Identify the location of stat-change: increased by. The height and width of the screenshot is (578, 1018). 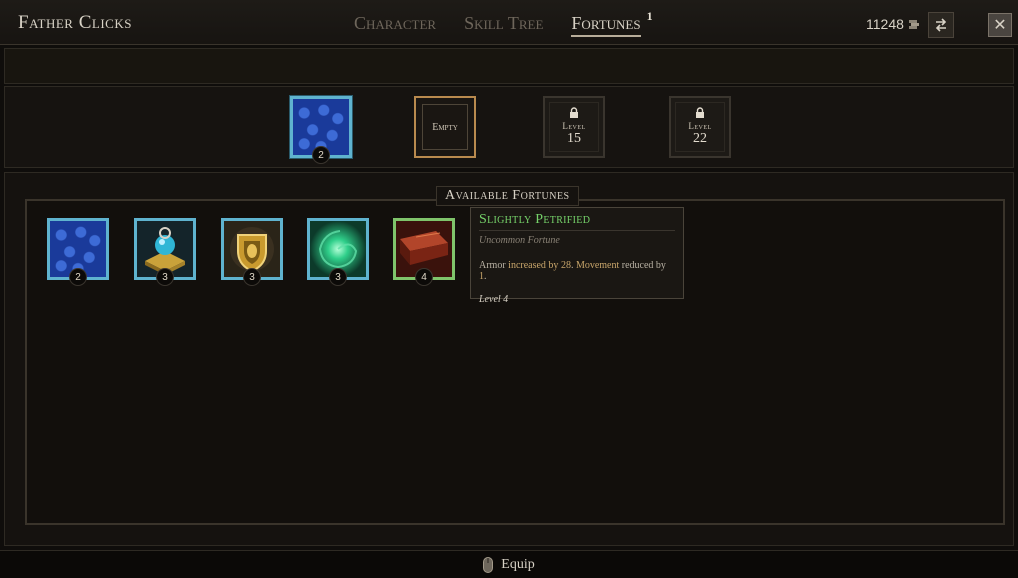
(533, 265).